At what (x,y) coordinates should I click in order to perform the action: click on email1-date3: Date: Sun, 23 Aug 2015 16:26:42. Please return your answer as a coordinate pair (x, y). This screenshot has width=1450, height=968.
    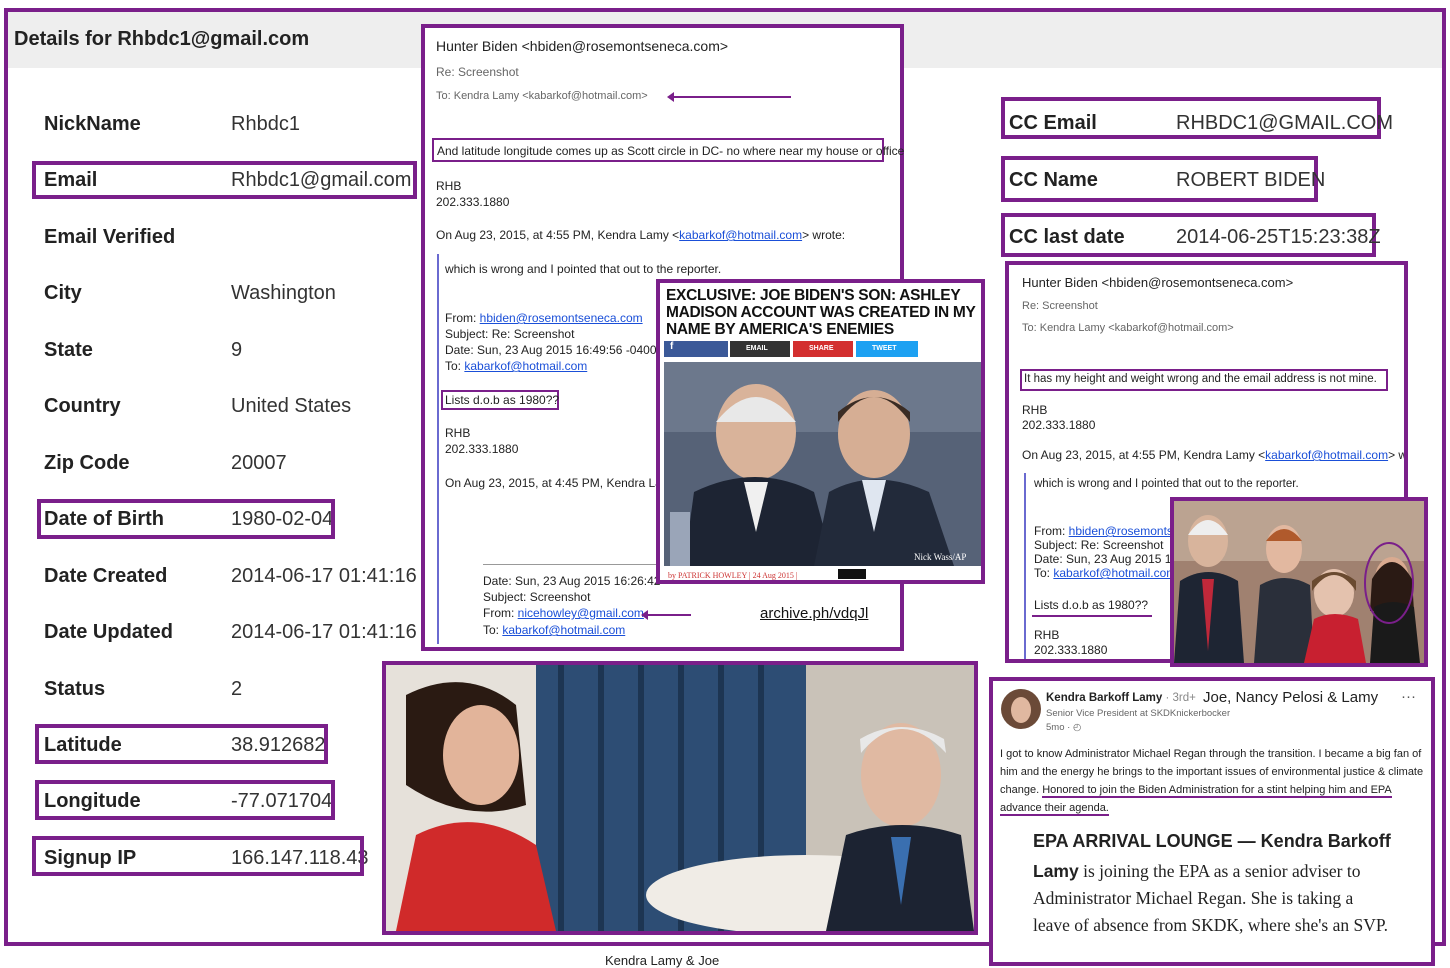
    Looking at the image, I should click on (572, 581).